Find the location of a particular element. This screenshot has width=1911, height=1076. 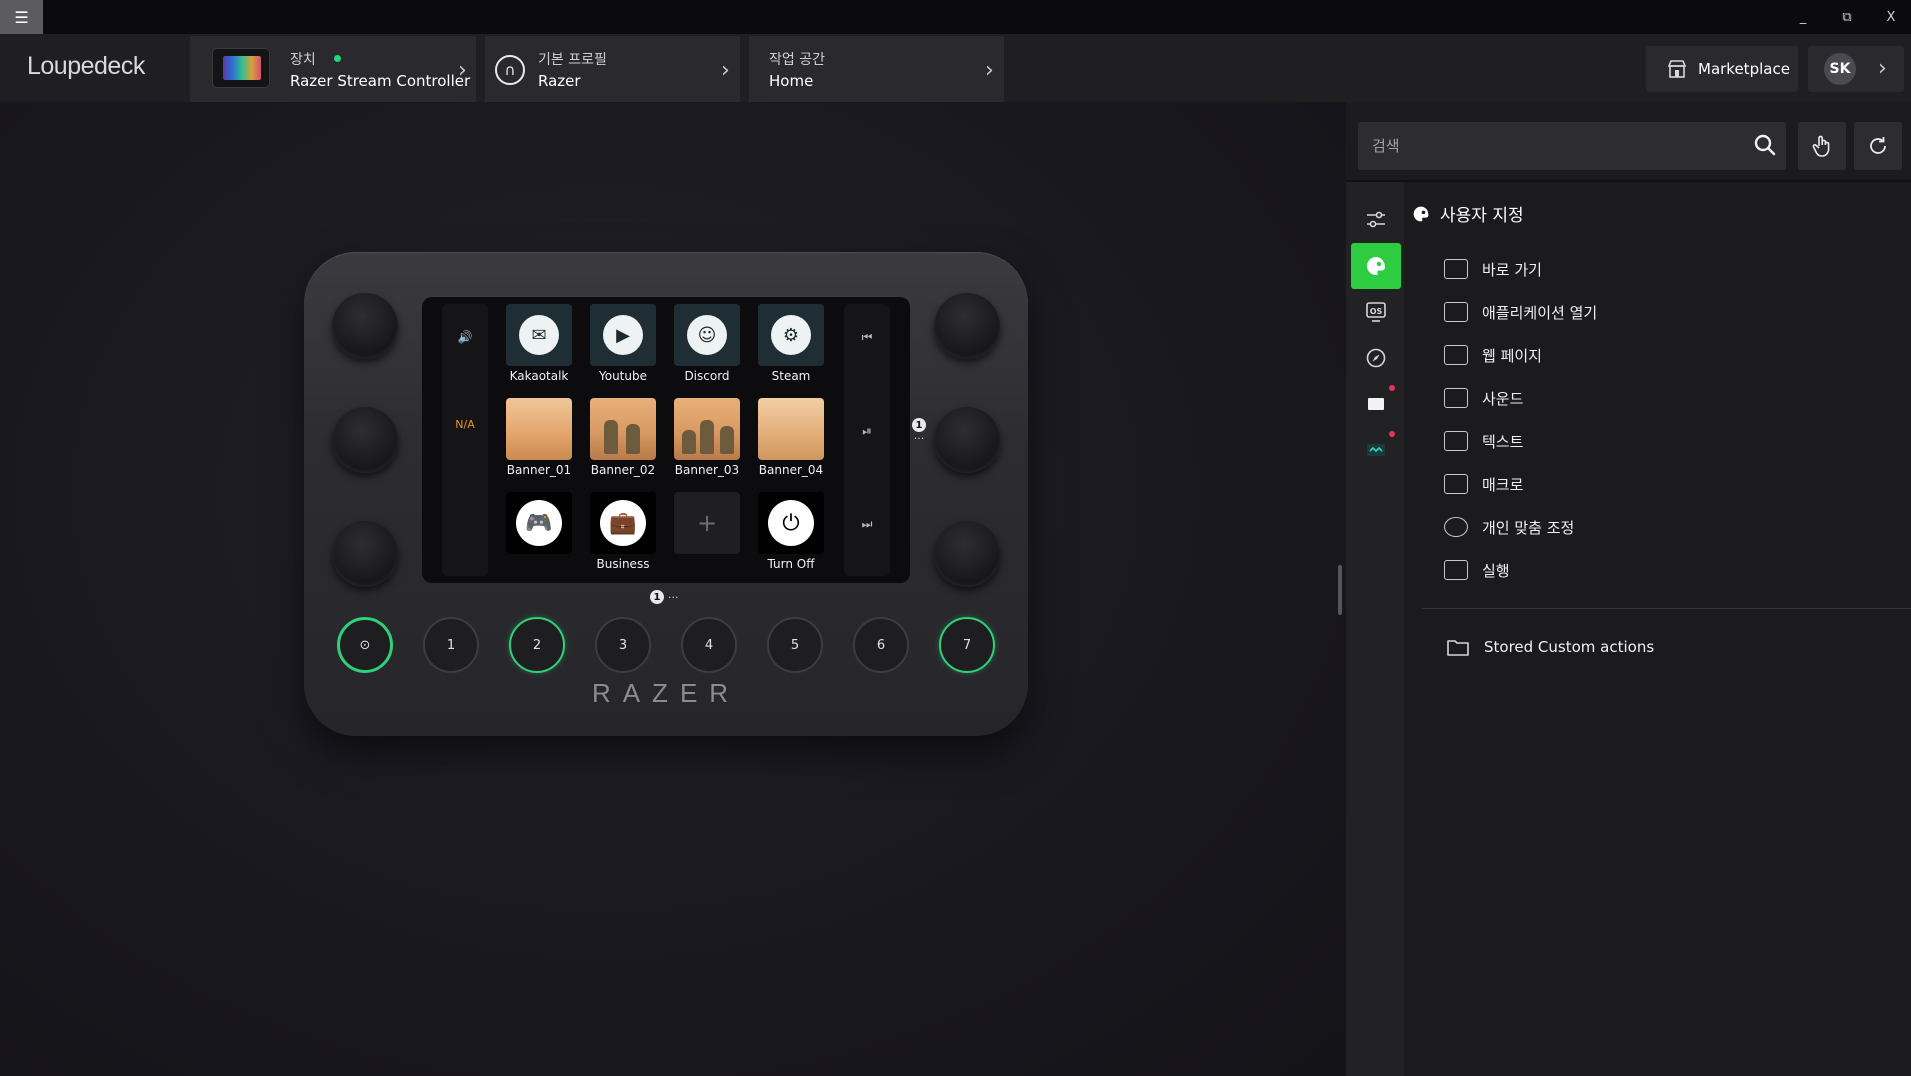

tile-label: Banner_02 is located at coordinates (623, 470).